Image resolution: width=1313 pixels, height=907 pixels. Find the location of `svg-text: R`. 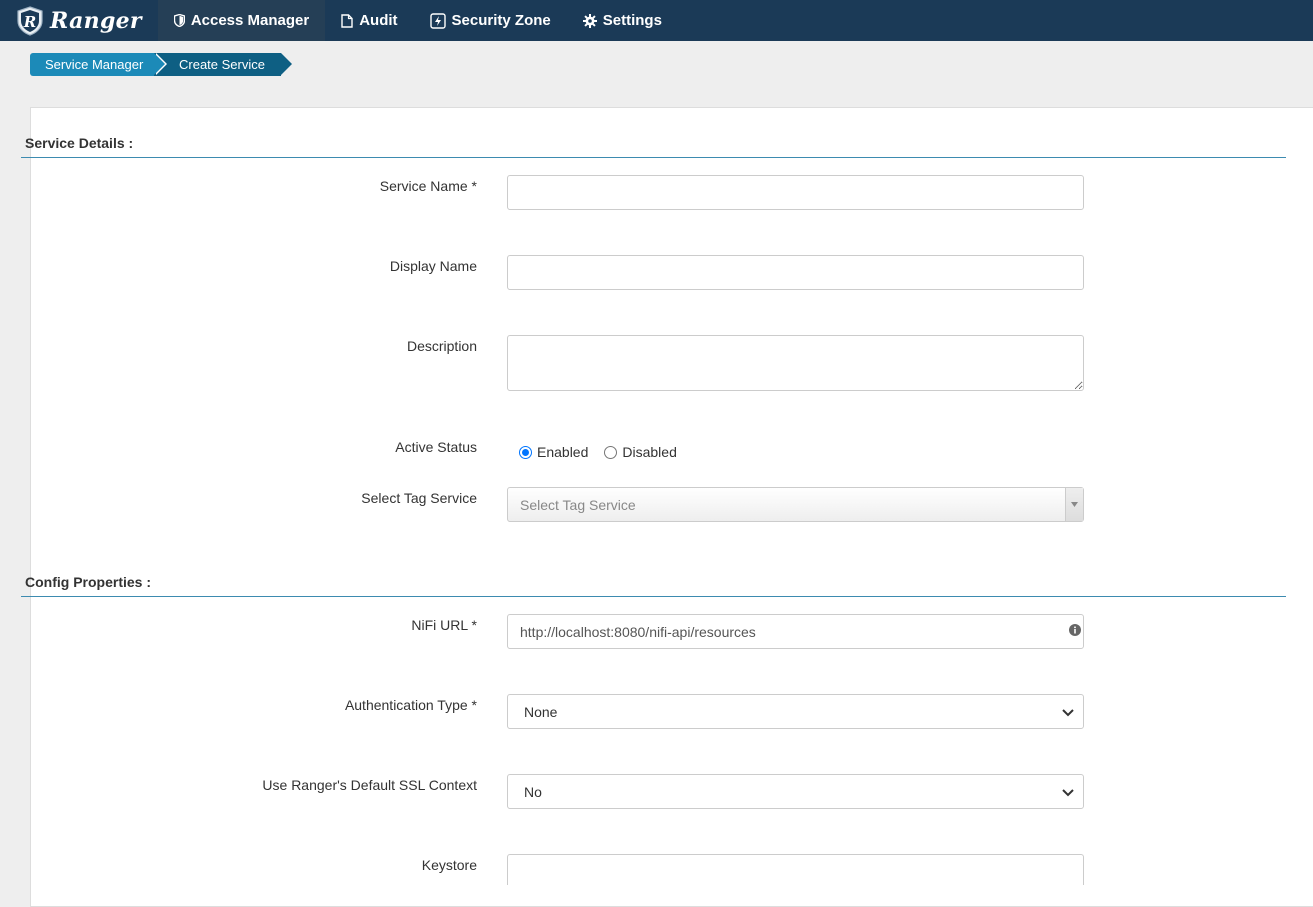

svg-text: R is located at coordinates (29, 22).